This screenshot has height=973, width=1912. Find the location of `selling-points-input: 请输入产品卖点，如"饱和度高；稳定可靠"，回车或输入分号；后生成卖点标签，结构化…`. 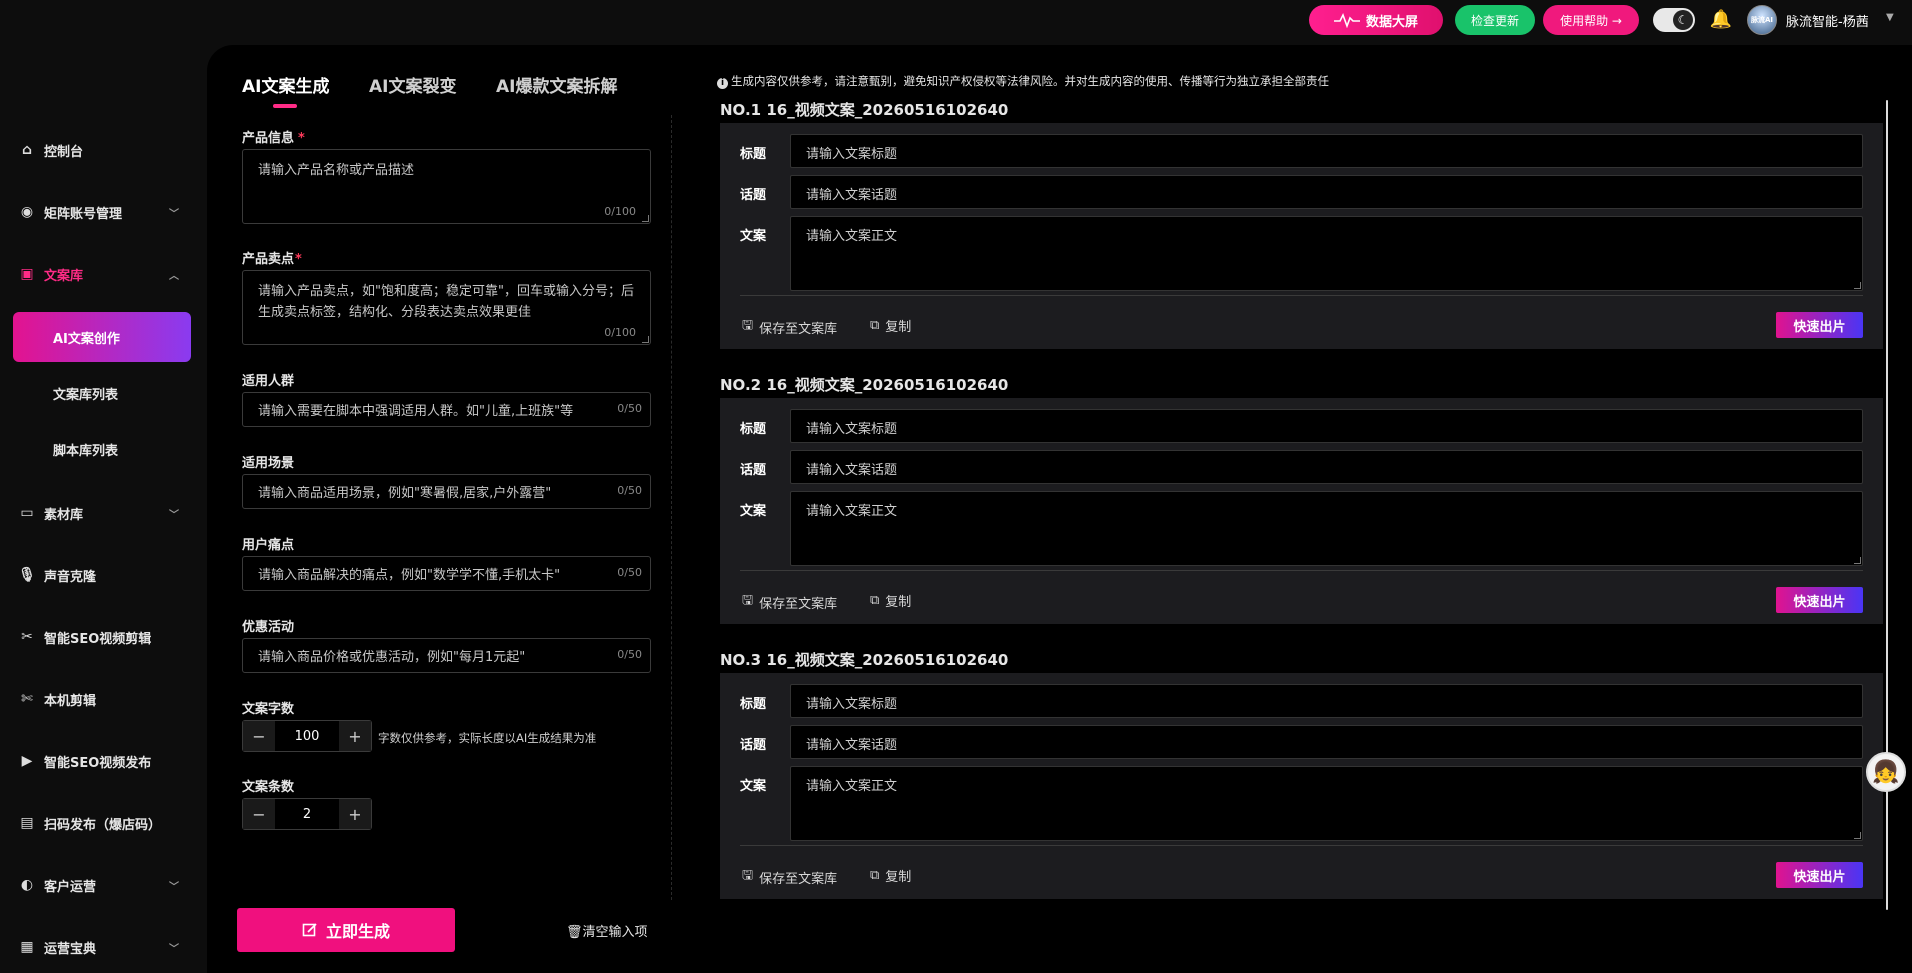

selling-points-input: 请输入产品卖点，如"饱和度高；稳定可靠"，回车或输入分号；后生成卖点标签，结构化… is located at coordinates (446, 307).